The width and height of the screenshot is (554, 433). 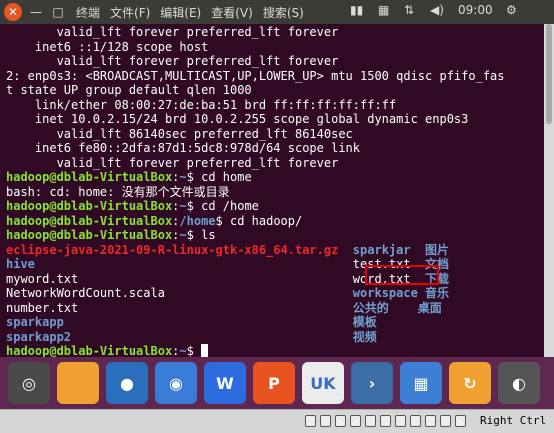 What do you see at coordinates (511, 10) in the screenshot?
I see `power-gear-icon: ⚙` at bounding box center [511, 10].